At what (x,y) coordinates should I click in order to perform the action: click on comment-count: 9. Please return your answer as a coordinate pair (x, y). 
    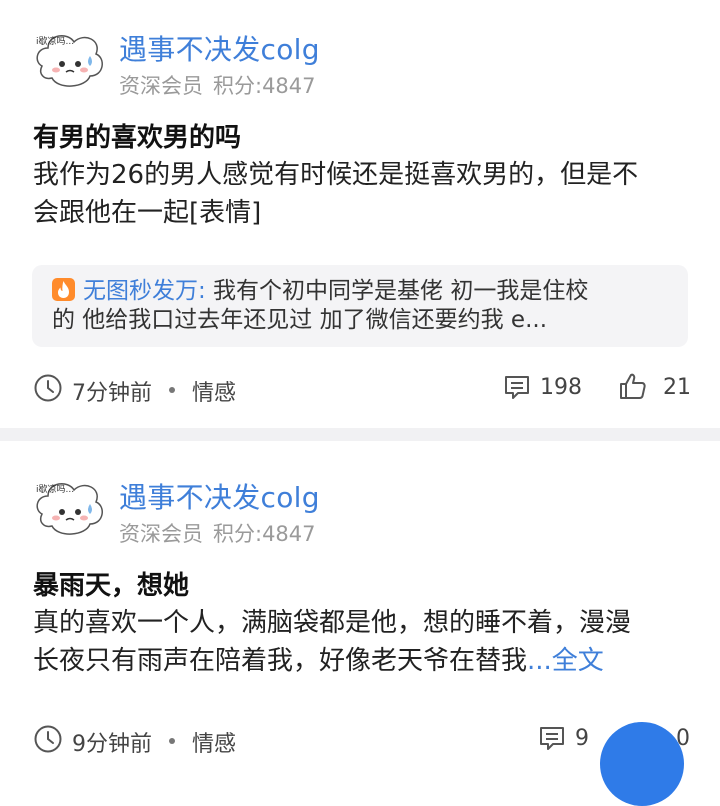
    Looking at the image, I should click on (582, 738).